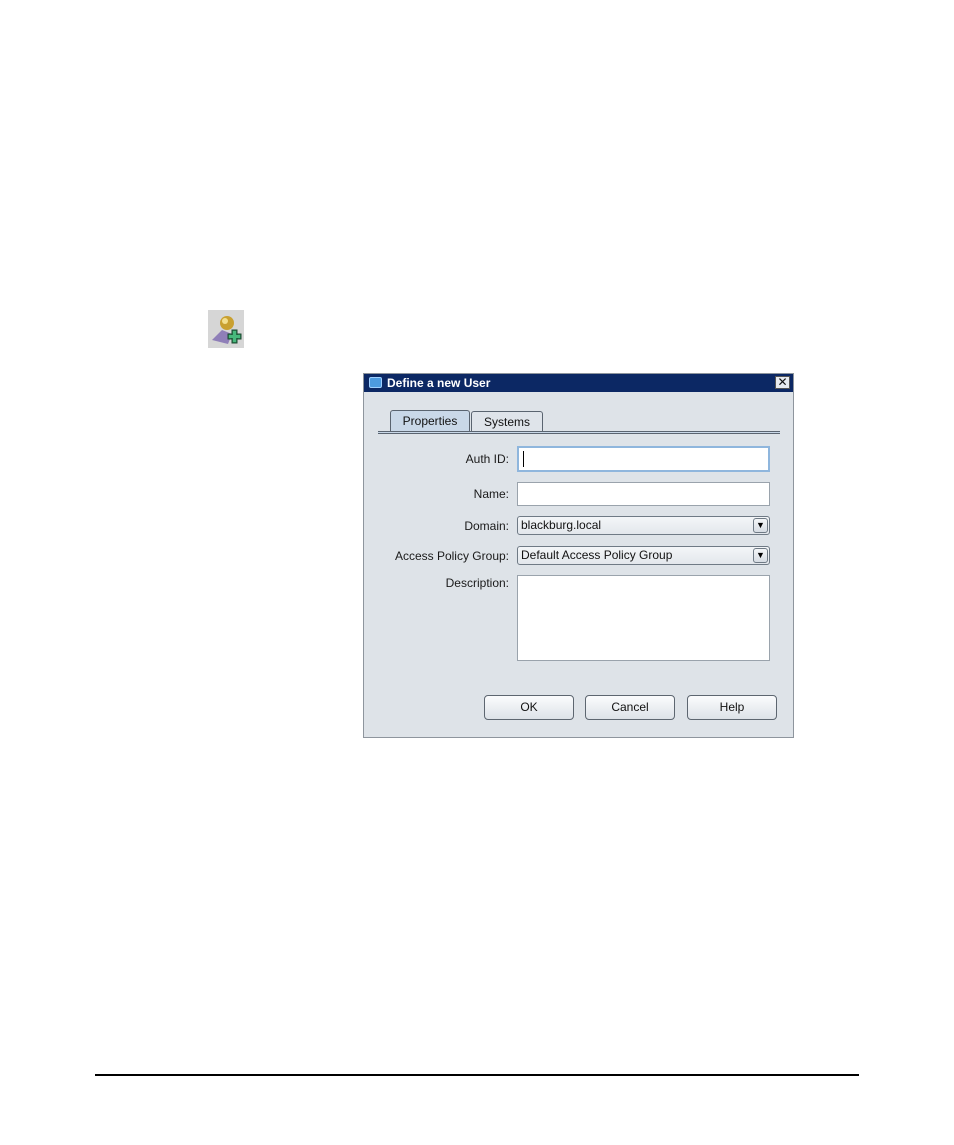 Image resolution: width=954 pixels, height=1145 pixels. Describe the element at coordinates (578, 383) in the screenshot. I see `dialog-titlebar: Define a new User ✕` at that location.